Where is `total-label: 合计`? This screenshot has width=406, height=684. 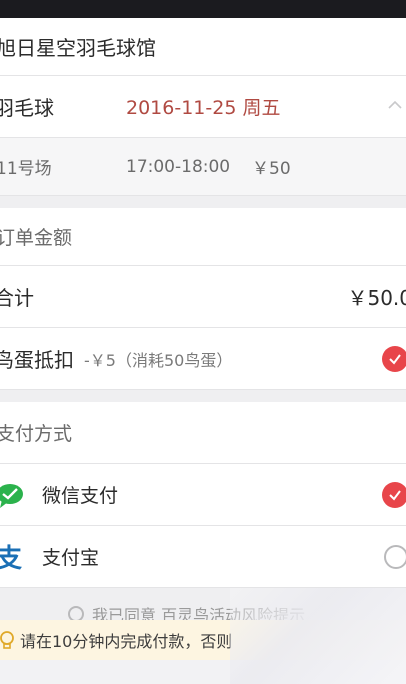
total-label: 合计 is located at coordinates (17, 298).